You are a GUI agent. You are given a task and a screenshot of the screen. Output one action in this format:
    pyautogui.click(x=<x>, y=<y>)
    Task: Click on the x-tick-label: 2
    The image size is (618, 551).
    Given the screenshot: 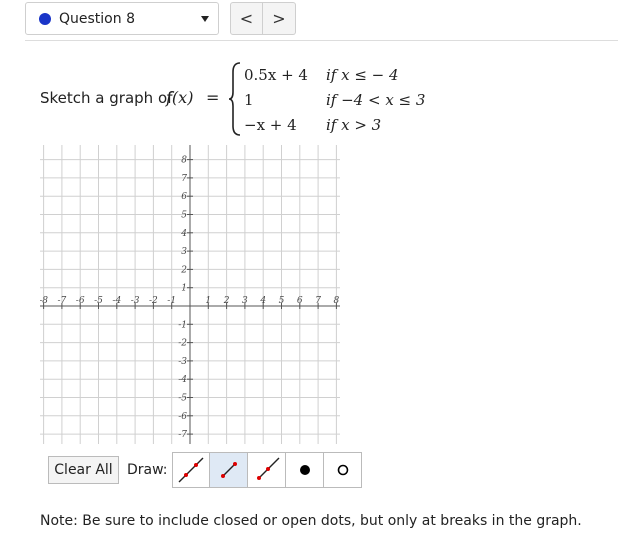 What is the action you would take?
    pyautogui.click(x=226, y=301)
    